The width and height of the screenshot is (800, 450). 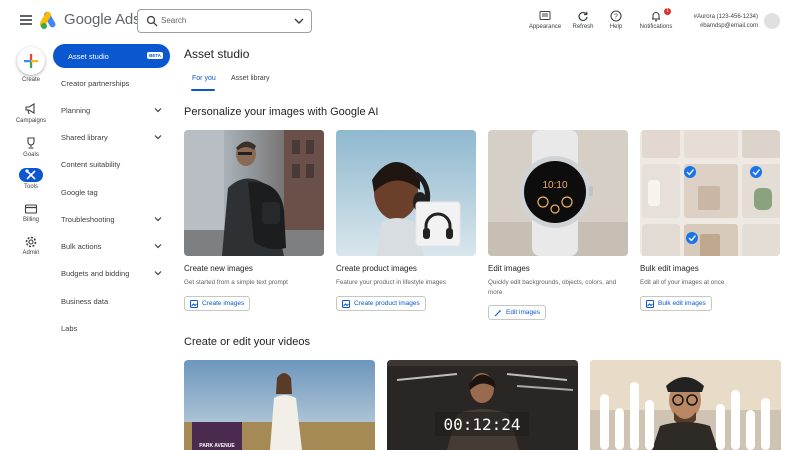 I want to click on notifications-button: 1 Notifications, so click(x=656, y=19).